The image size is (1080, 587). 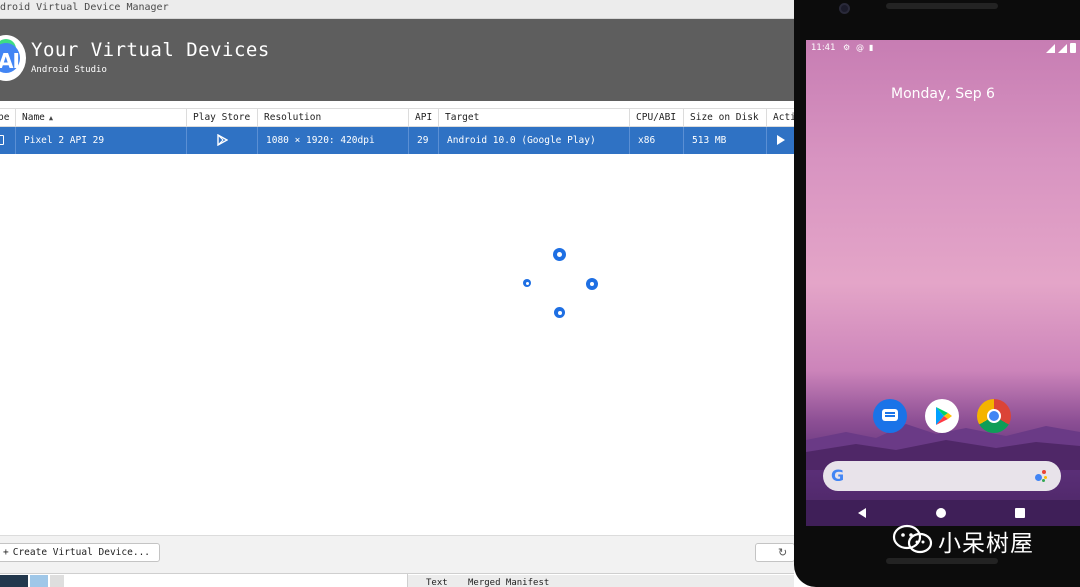 What do you see at coordinates (10, 61) in the screenshot?
I see `logo-text: AI` at bounding box center [10, 61].